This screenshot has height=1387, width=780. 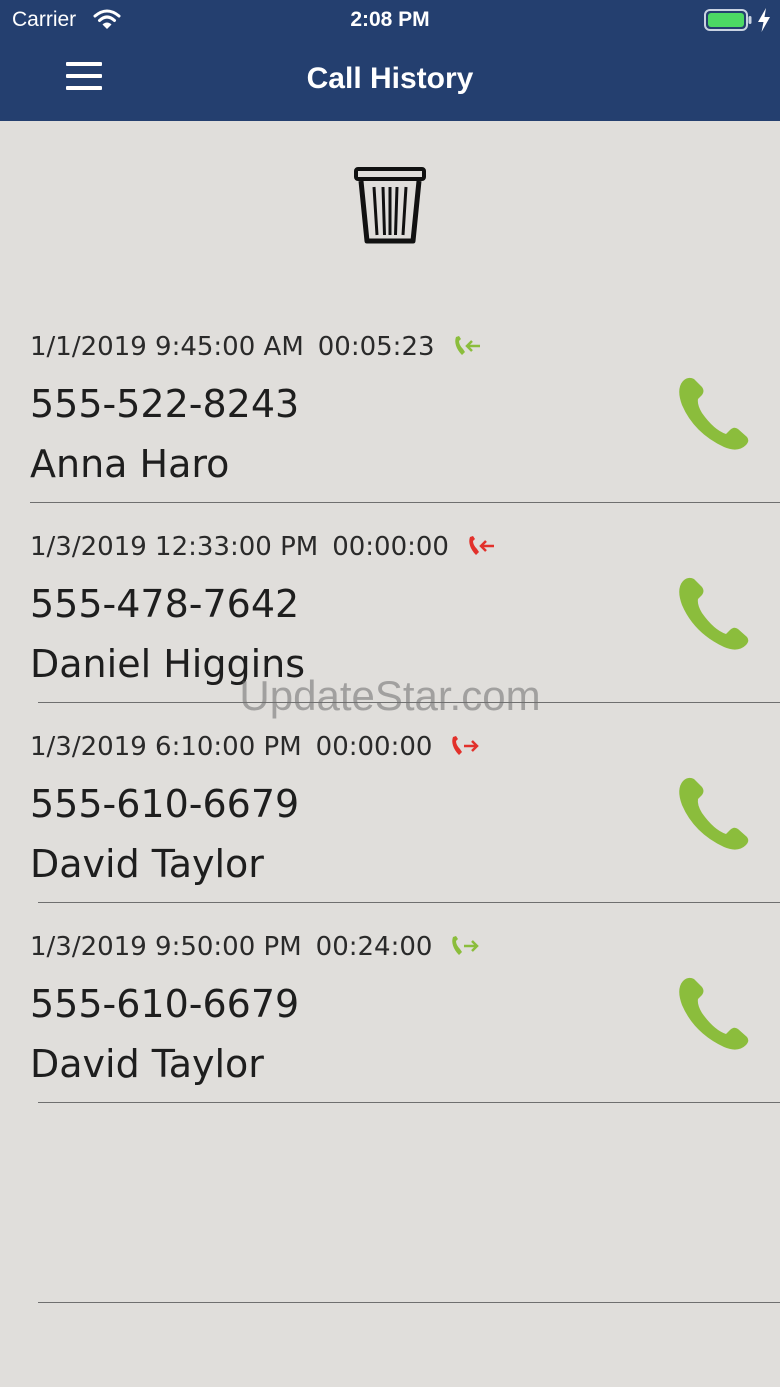 I want to click on call-number: 555-478-7642, so click(x=165, y=604).